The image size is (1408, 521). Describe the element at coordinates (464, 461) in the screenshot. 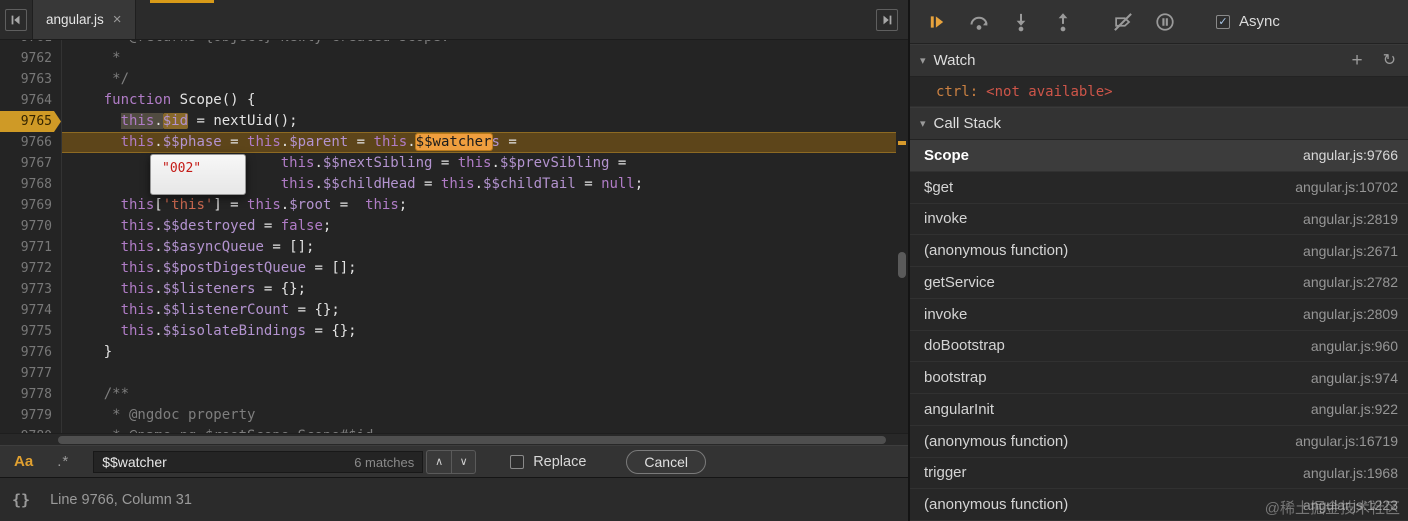

I see `next-match-button: ∨` at that location.